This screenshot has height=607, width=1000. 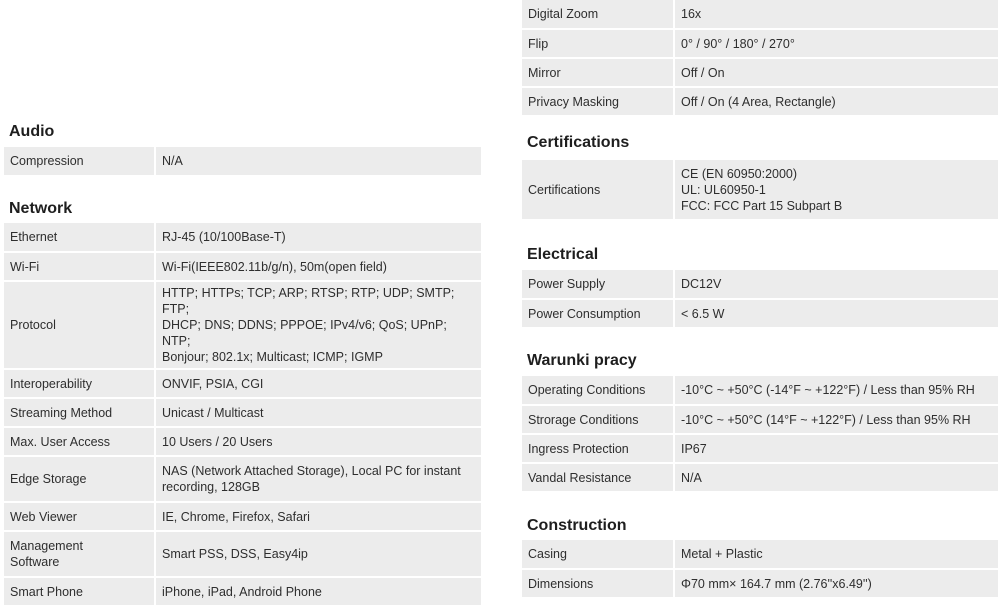 What do you see at coordinates (836, 314) in the screenshot?
I see `spec-value: < 6.5 W` at bounding box center [836, 314].